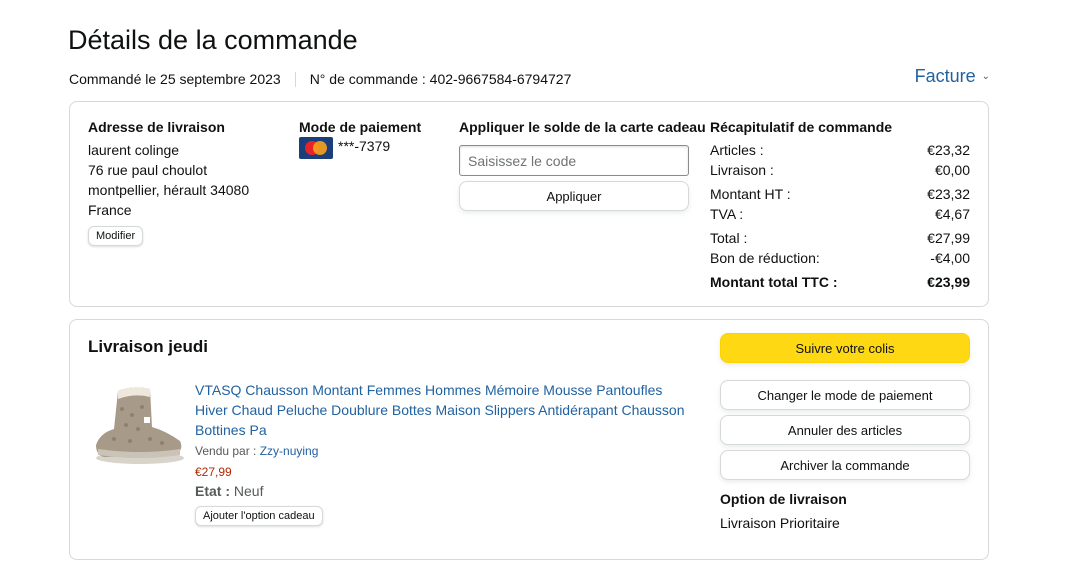 This screenshot has height=582, width=1070. What do you see at coordinates (845, 465) in the screenshot?
I see `archive-order-button: Archiver la commande` at bounding box center [845, 465].